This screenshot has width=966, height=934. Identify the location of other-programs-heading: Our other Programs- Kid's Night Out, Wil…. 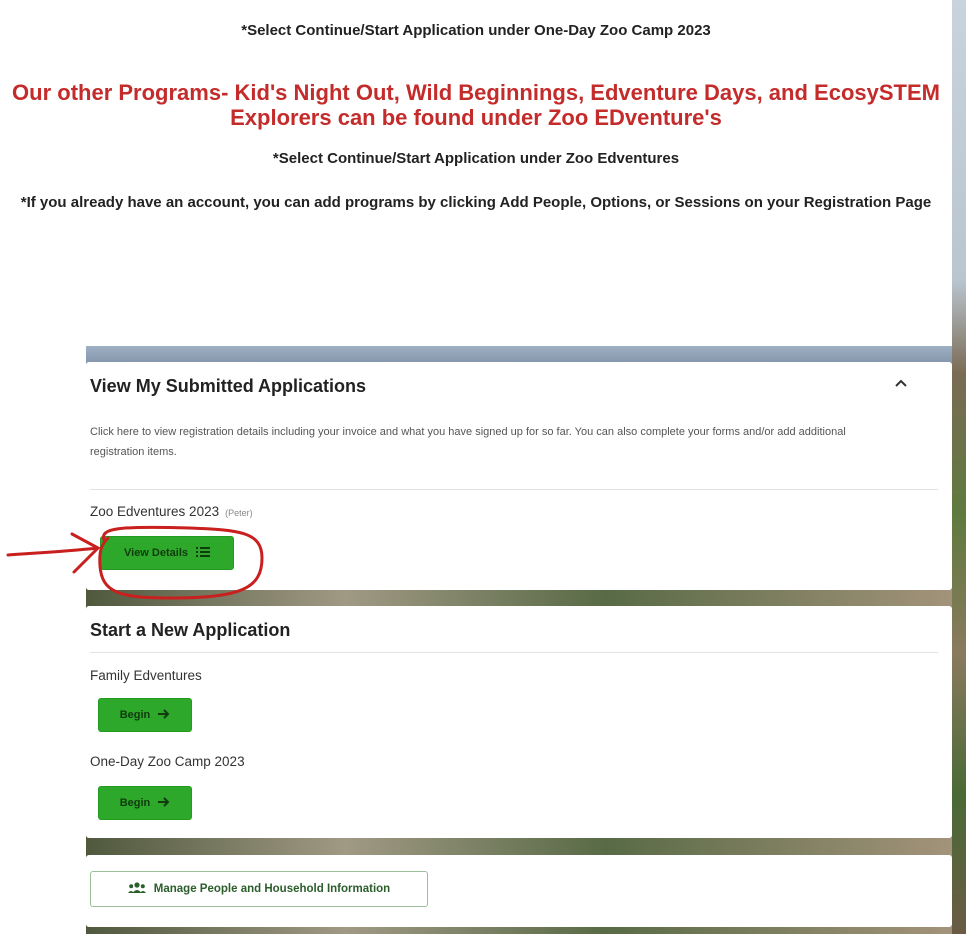
(476, 105).